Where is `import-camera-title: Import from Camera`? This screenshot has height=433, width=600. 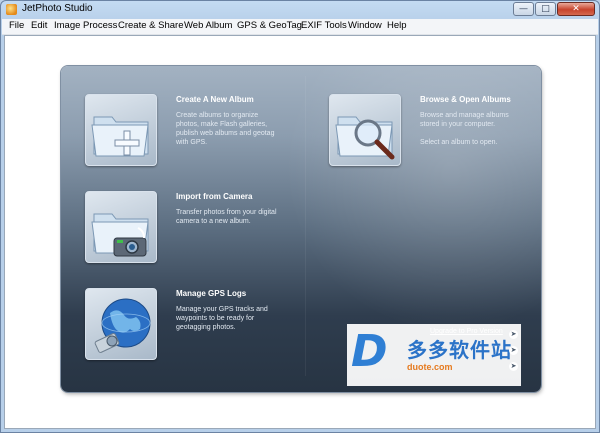 import-camera-title: Import from Camera is located at coordinates (214, 196).